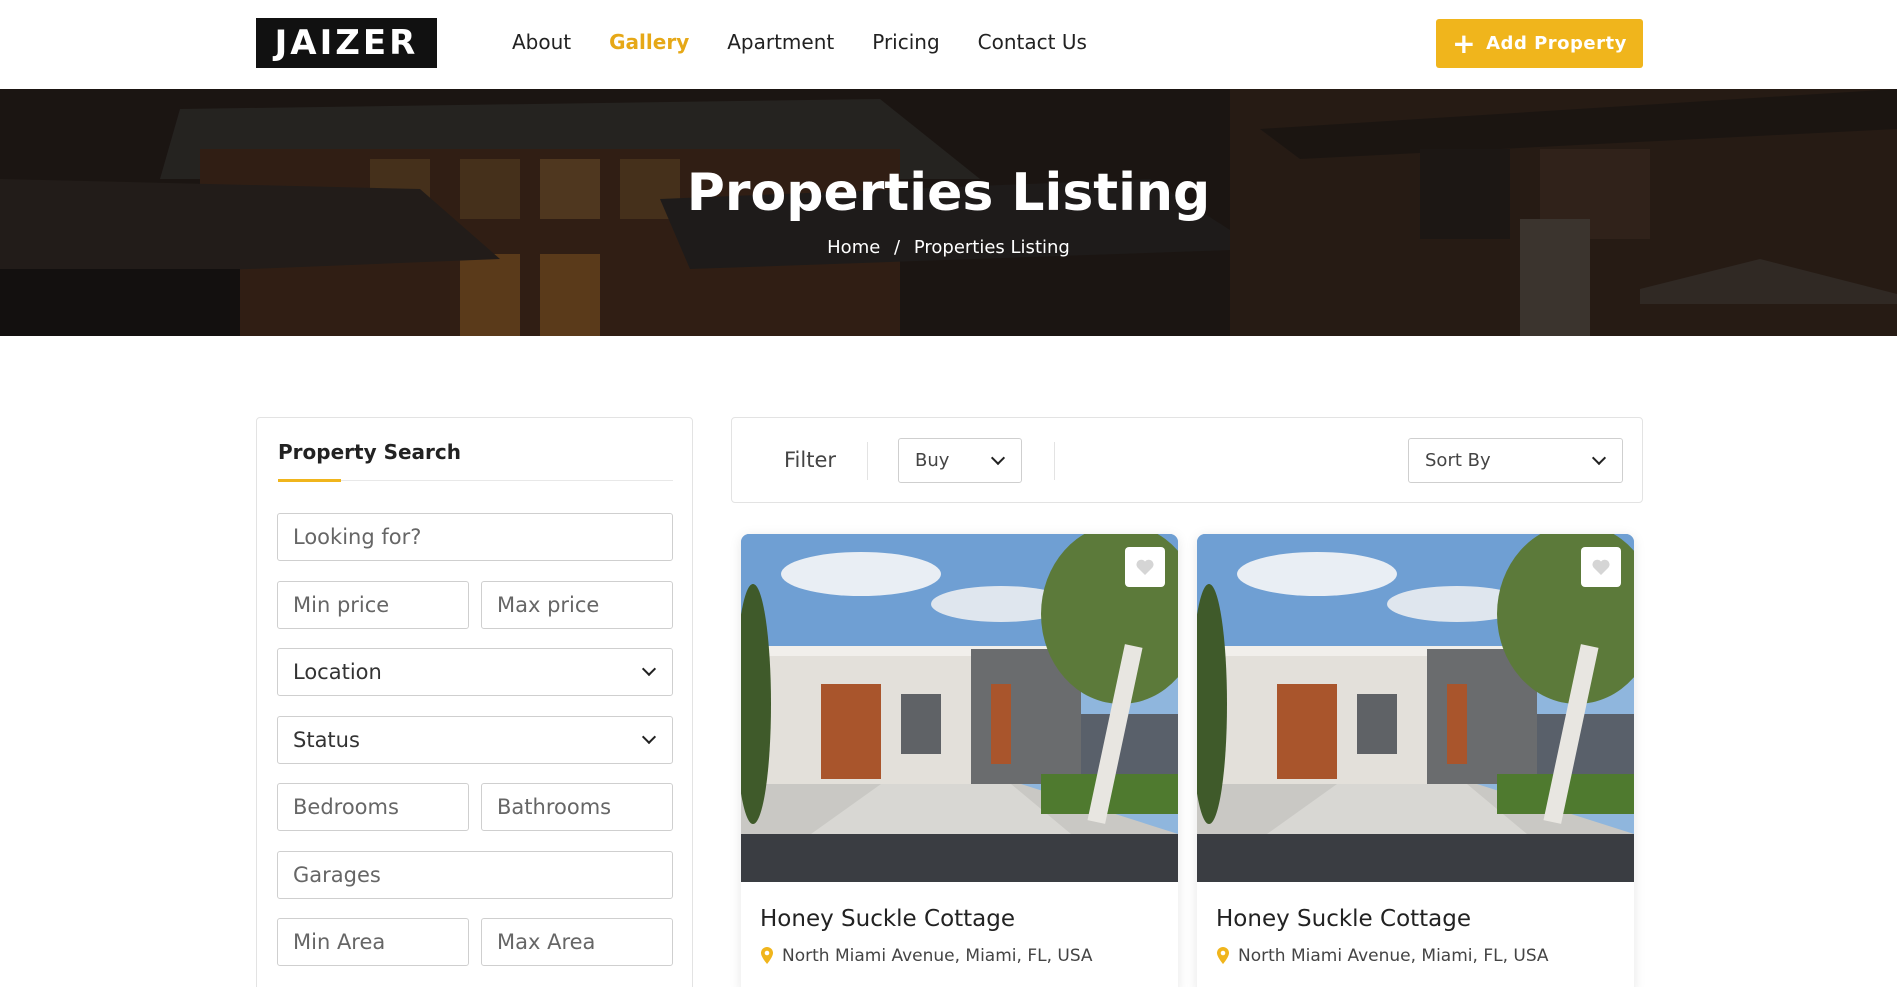  I want to click on sidebar-title: Property Search, so click(369, 452).